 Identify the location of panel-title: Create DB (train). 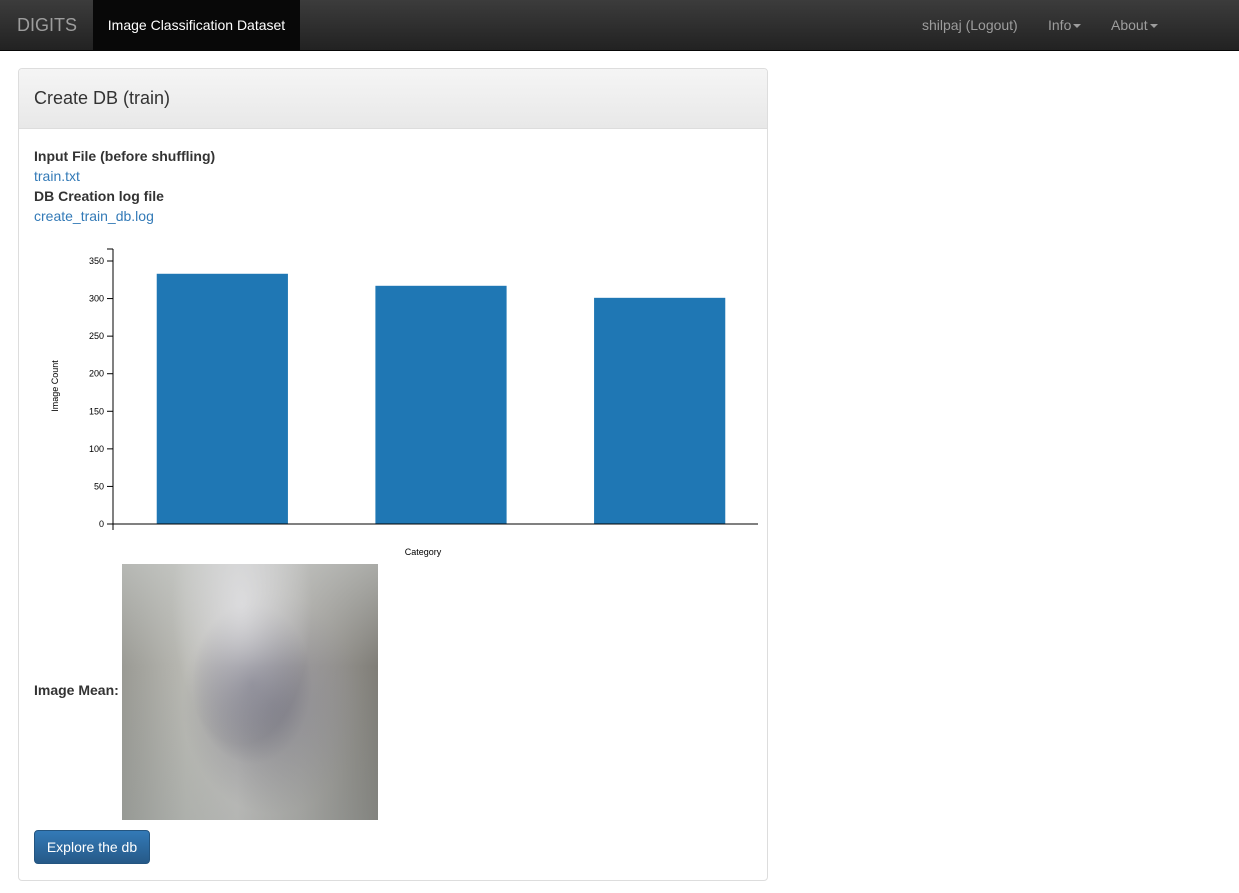
(393, 99).